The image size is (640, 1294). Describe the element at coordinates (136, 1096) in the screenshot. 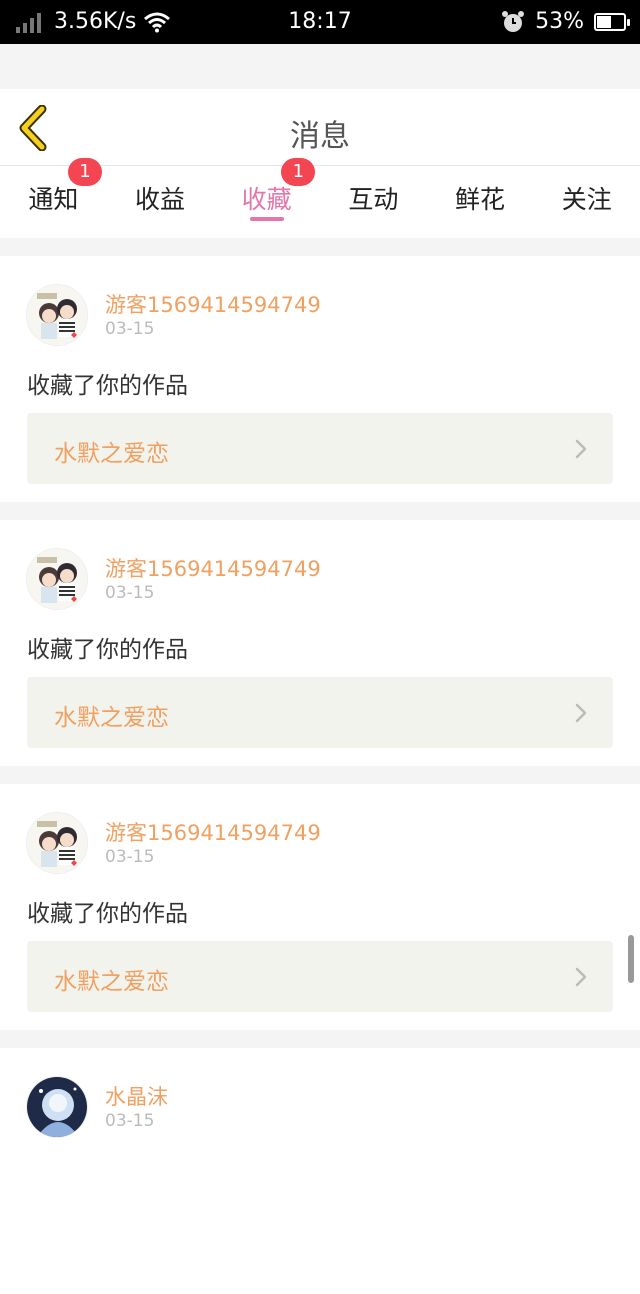

I see `username: 水晶沫` at that location.